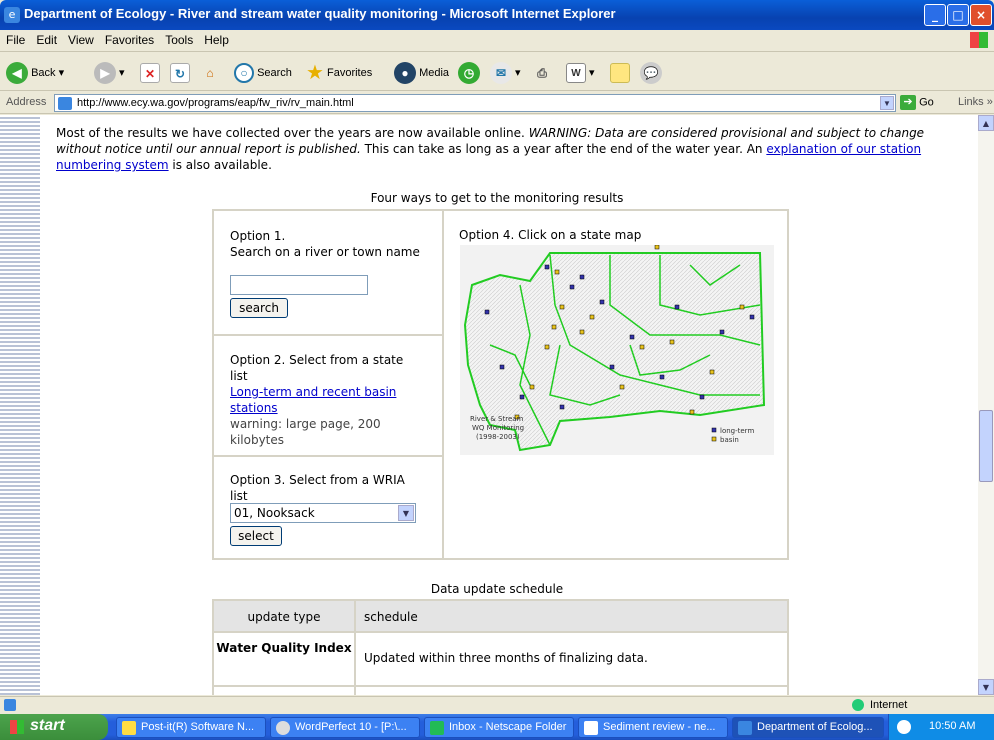 The image size is (994, 740). I want to click on basin-stations-link: Long-term and recent basin stations, so click(325, 400).